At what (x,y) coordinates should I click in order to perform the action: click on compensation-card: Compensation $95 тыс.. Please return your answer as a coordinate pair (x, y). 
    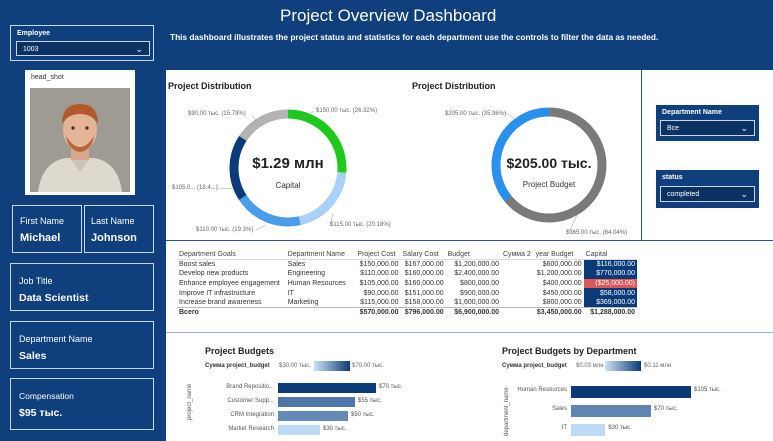
    Looking at the image, I should click on (82, 404).